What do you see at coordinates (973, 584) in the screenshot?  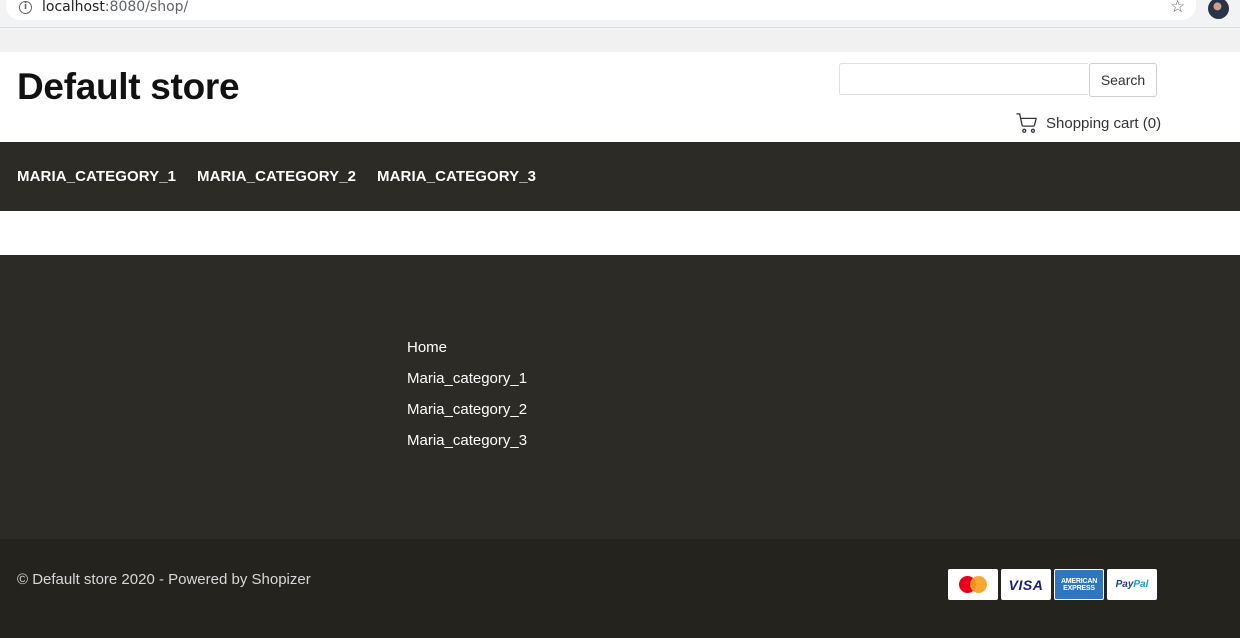 I see `mastercard-icon` at bounding box center [973, 584].